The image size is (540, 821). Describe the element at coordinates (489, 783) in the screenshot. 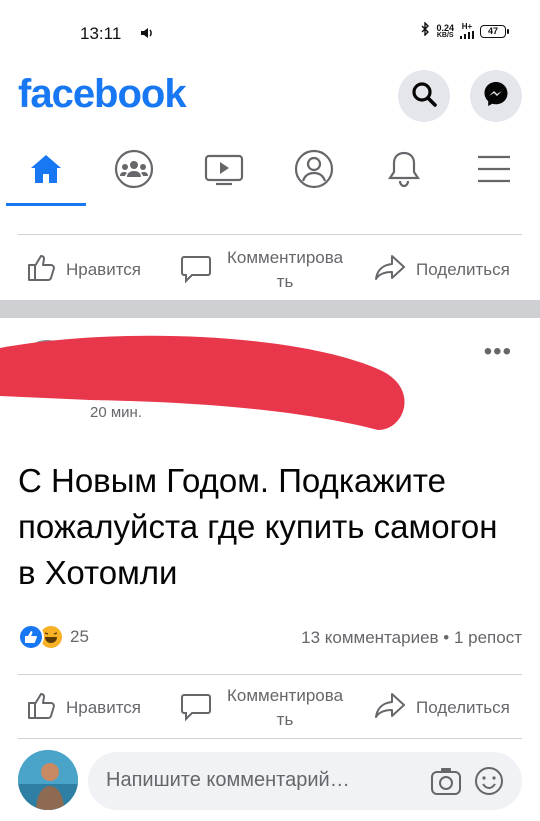

I see `emoji-icon` at that location.